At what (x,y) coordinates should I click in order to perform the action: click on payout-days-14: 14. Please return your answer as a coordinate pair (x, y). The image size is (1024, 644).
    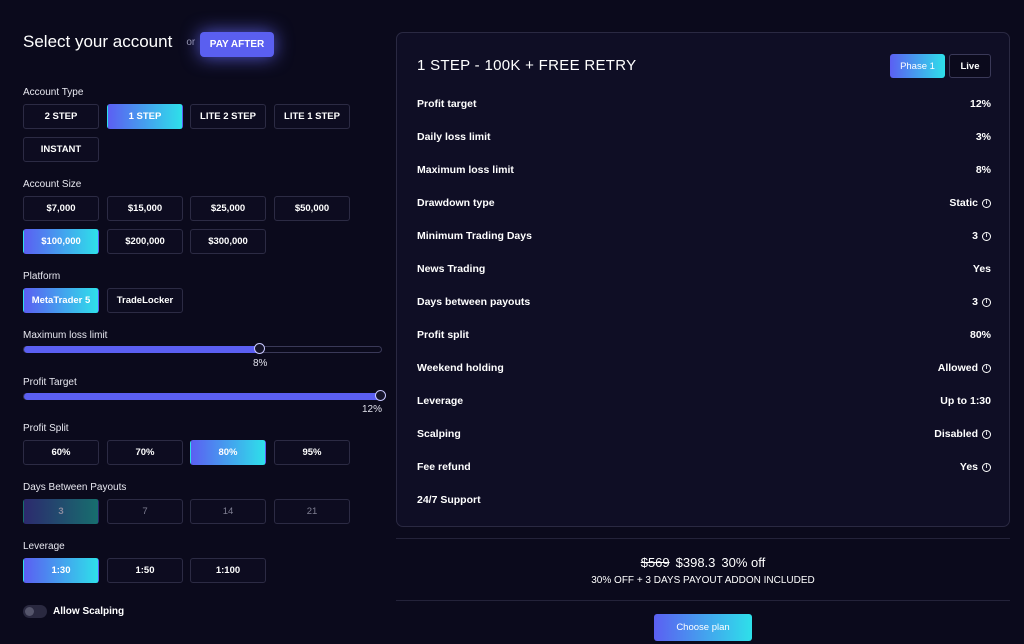
    Looking at the image, I should click on (228, 511).